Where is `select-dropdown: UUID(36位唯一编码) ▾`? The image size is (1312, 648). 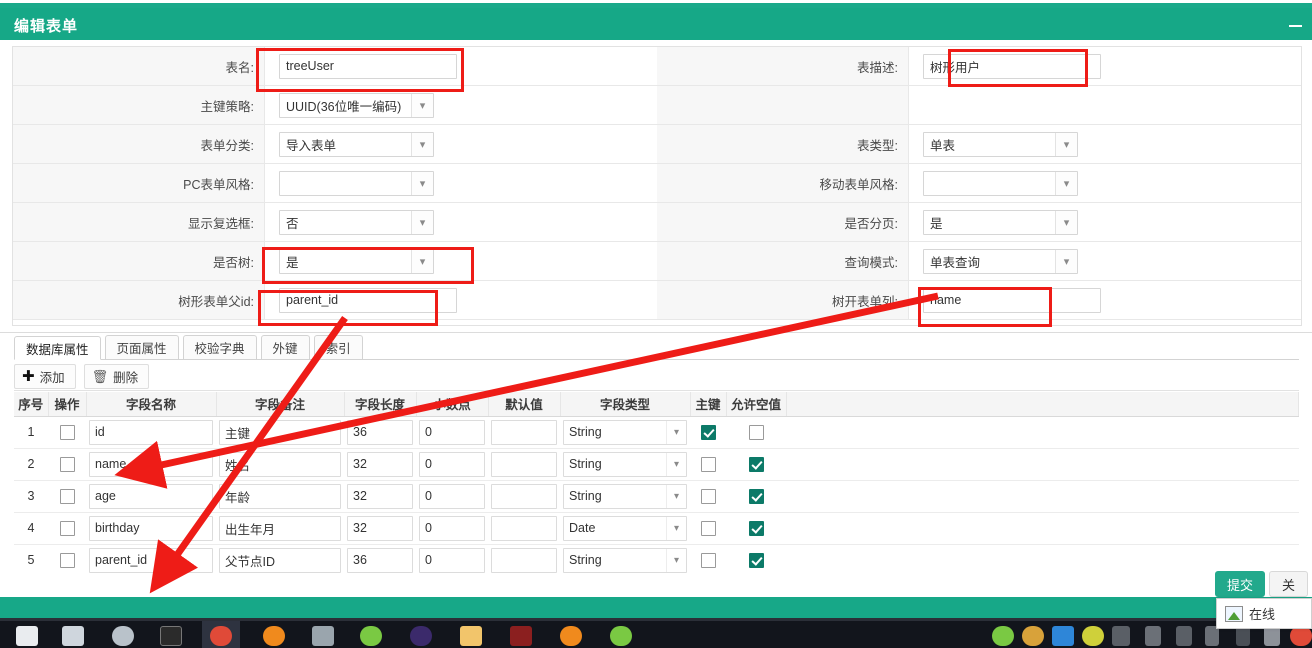 select-dropdown: UUID(36位唯一编码) ▾ is located at coordinates (356, 105).